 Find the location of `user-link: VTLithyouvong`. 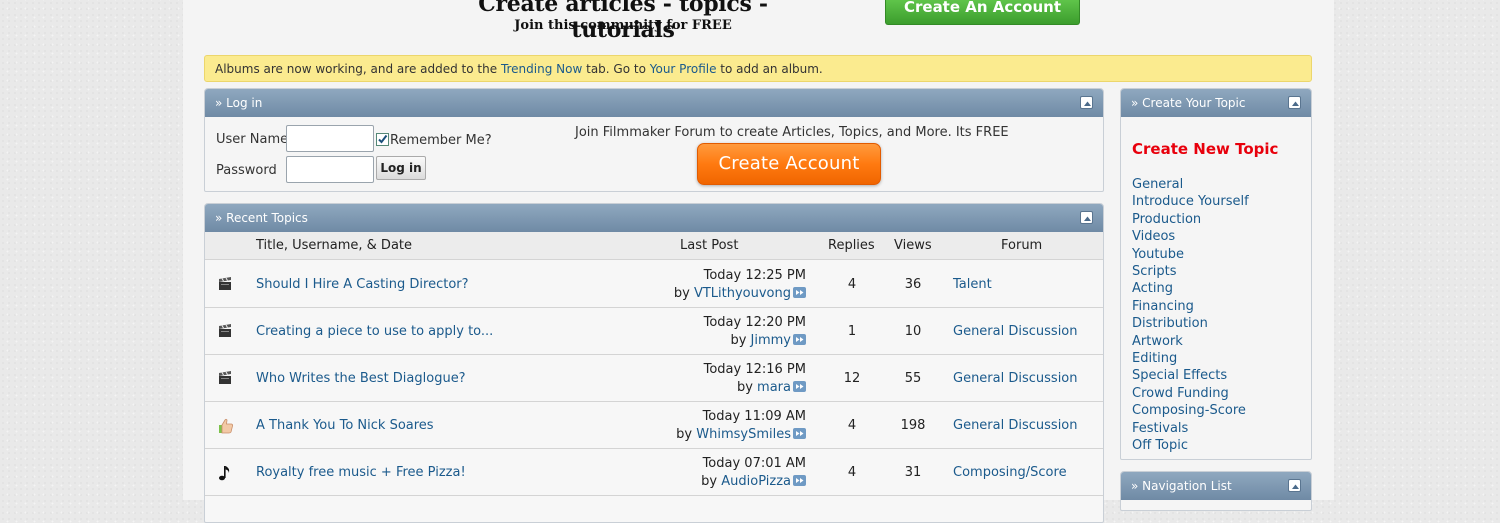

user-link: VTLithyouvong is located at coordinates (742, 293).